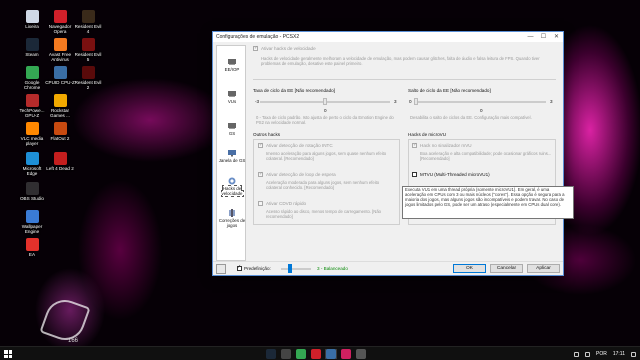 The image size is (640, 360). What do you see at coordinates (232, 187) in the screenshot?
I see `nav-item-speed-hacks: Hacks de velocidade` at bounding box center [232, 187].